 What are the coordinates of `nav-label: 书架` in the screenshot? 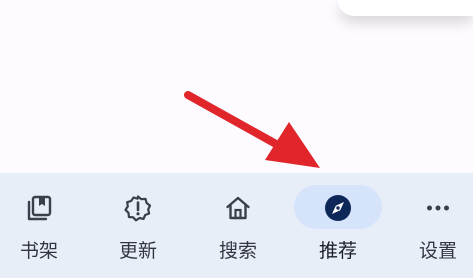 It's located at (38, 251).